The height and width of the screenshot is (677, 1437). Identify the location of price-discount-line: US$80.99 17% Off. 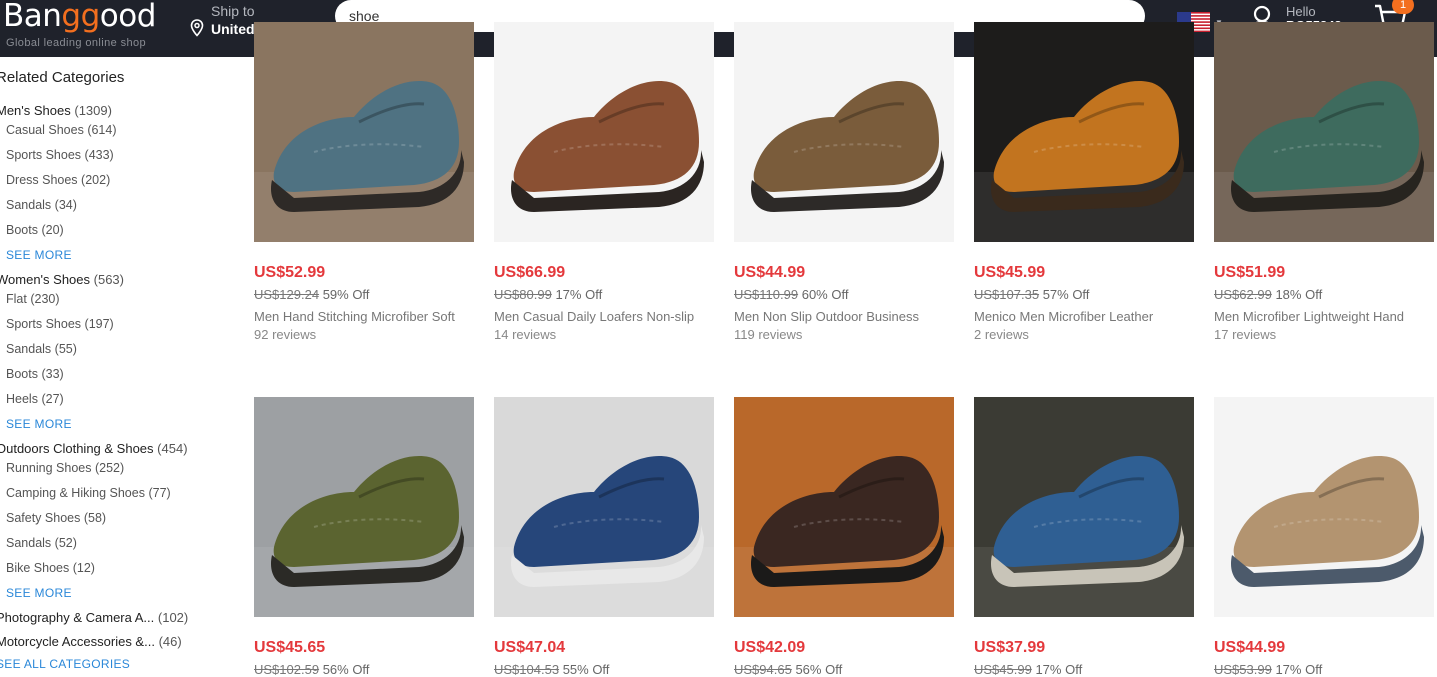
(548, 294).